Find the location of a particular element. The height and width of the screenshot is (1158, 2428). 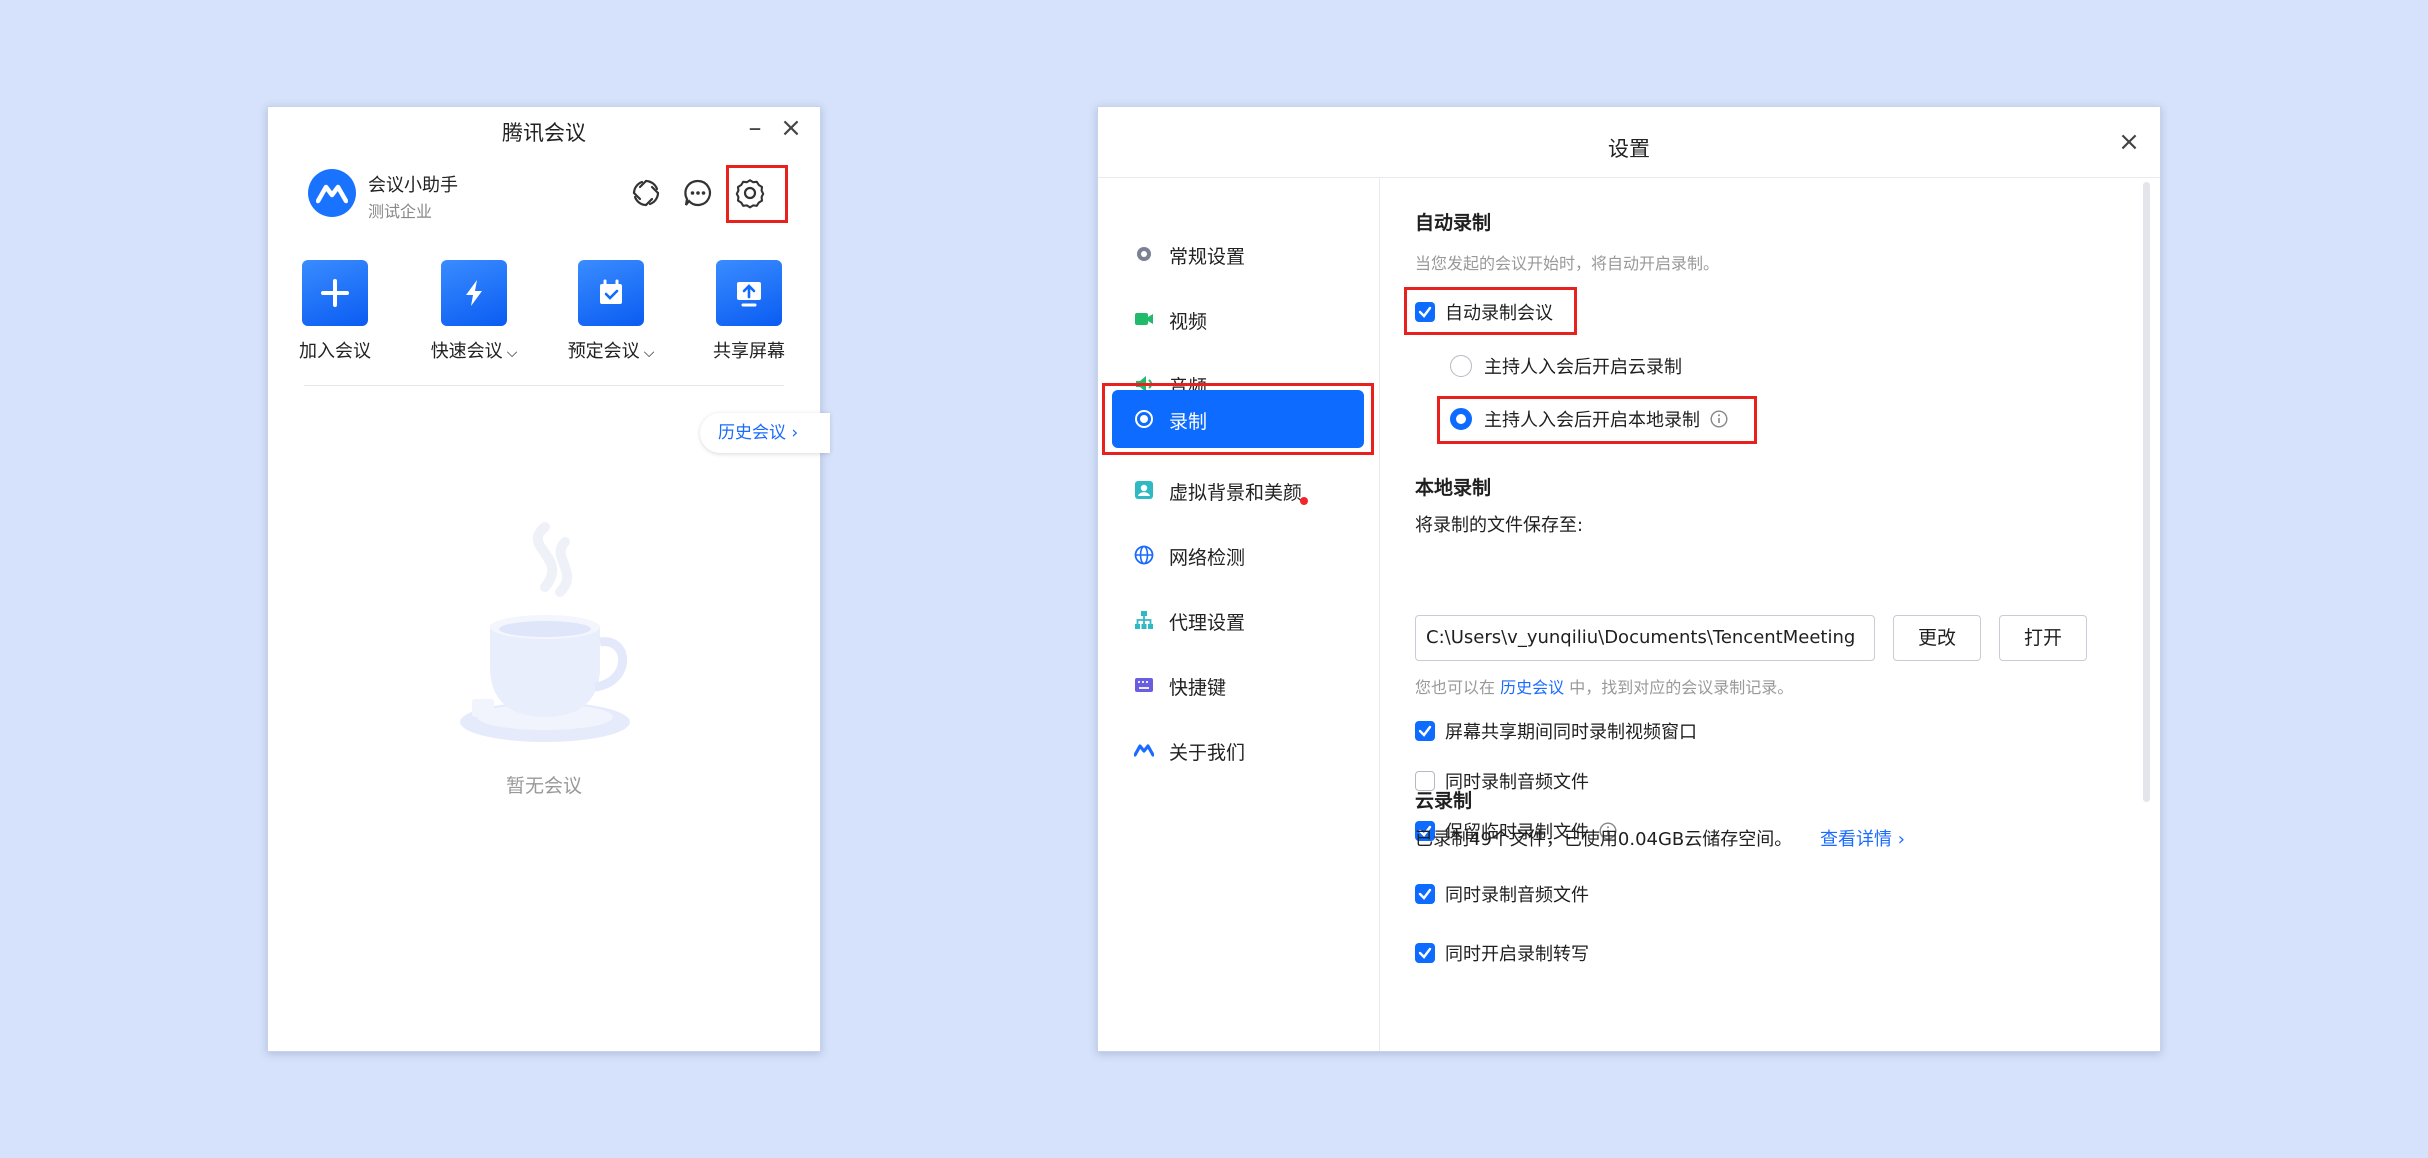

empty-state-text: 暂无会议 is located at coordinates (543, 786).